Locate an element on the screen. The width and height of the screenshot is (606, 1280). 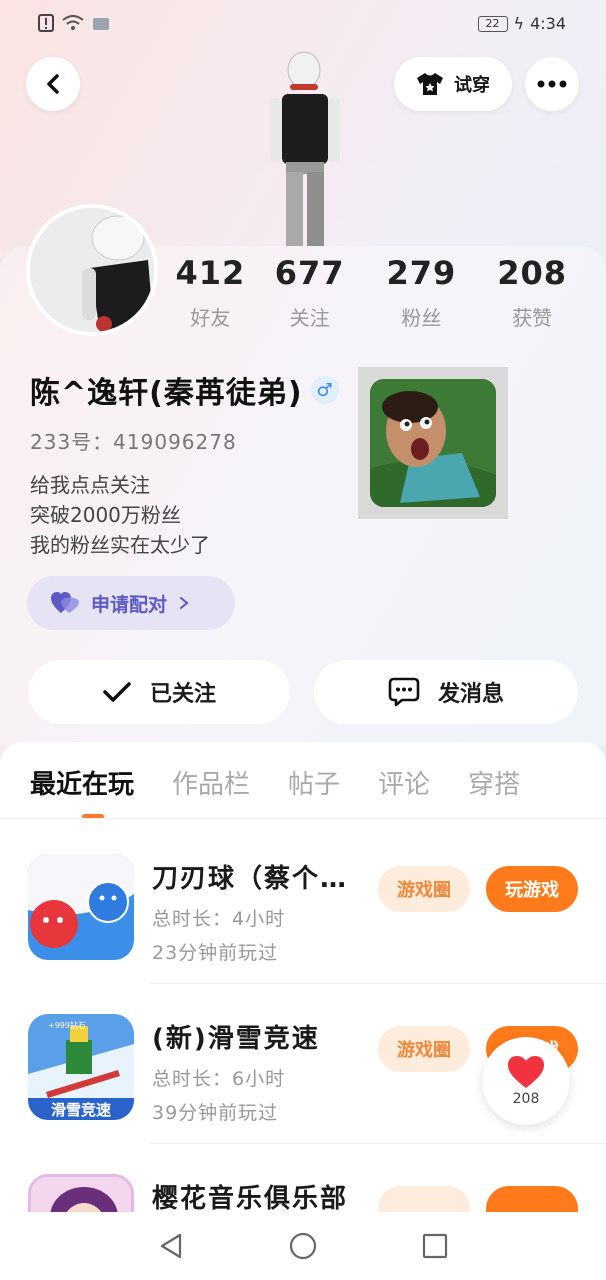
game-circle-button is located at coordinates (424, 1199).